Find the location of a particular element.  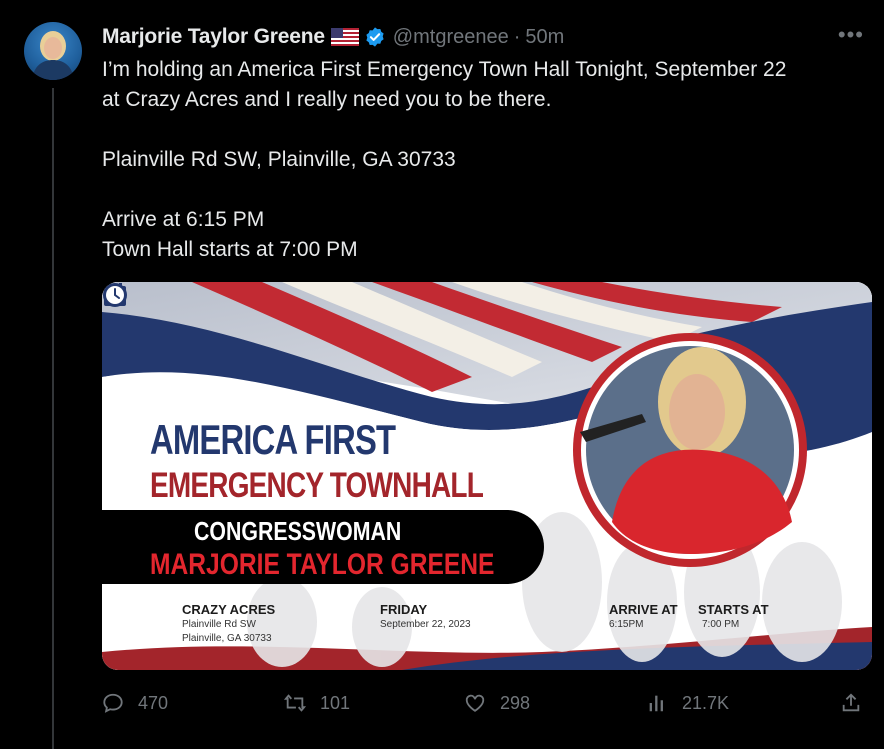

flyer-day-label: FRIDAY is located at coordinates (404, 609).